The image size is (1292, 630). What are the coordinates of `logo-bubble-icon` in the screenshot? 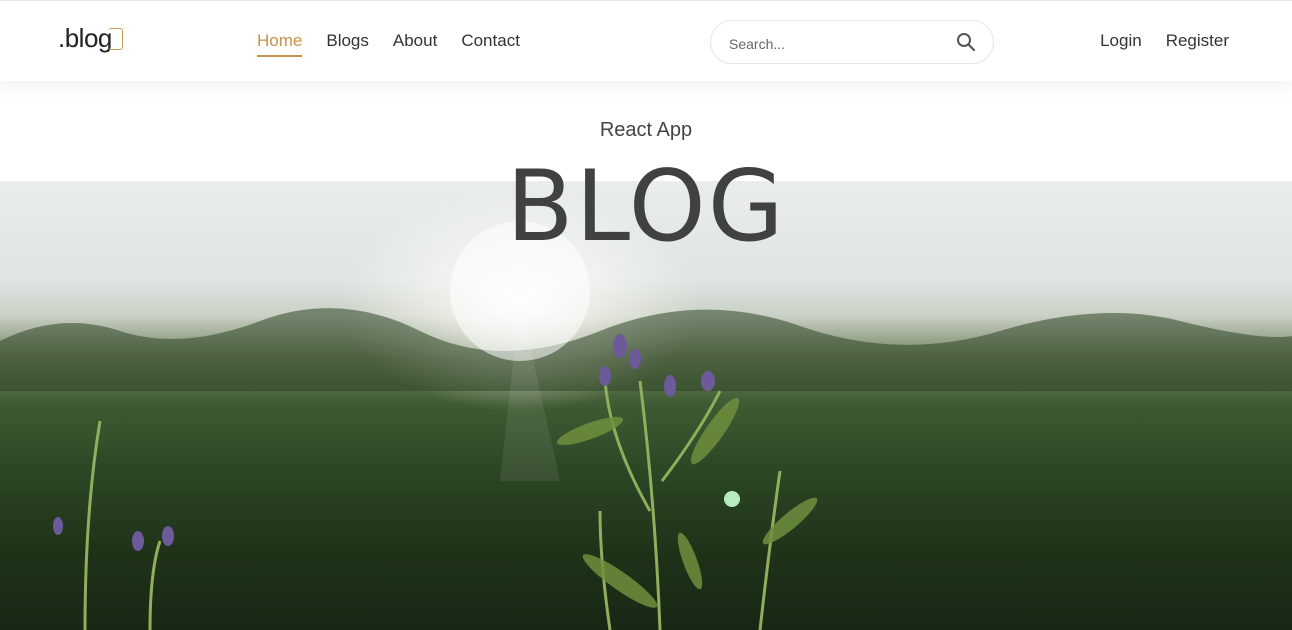 It's located at (115, 39).